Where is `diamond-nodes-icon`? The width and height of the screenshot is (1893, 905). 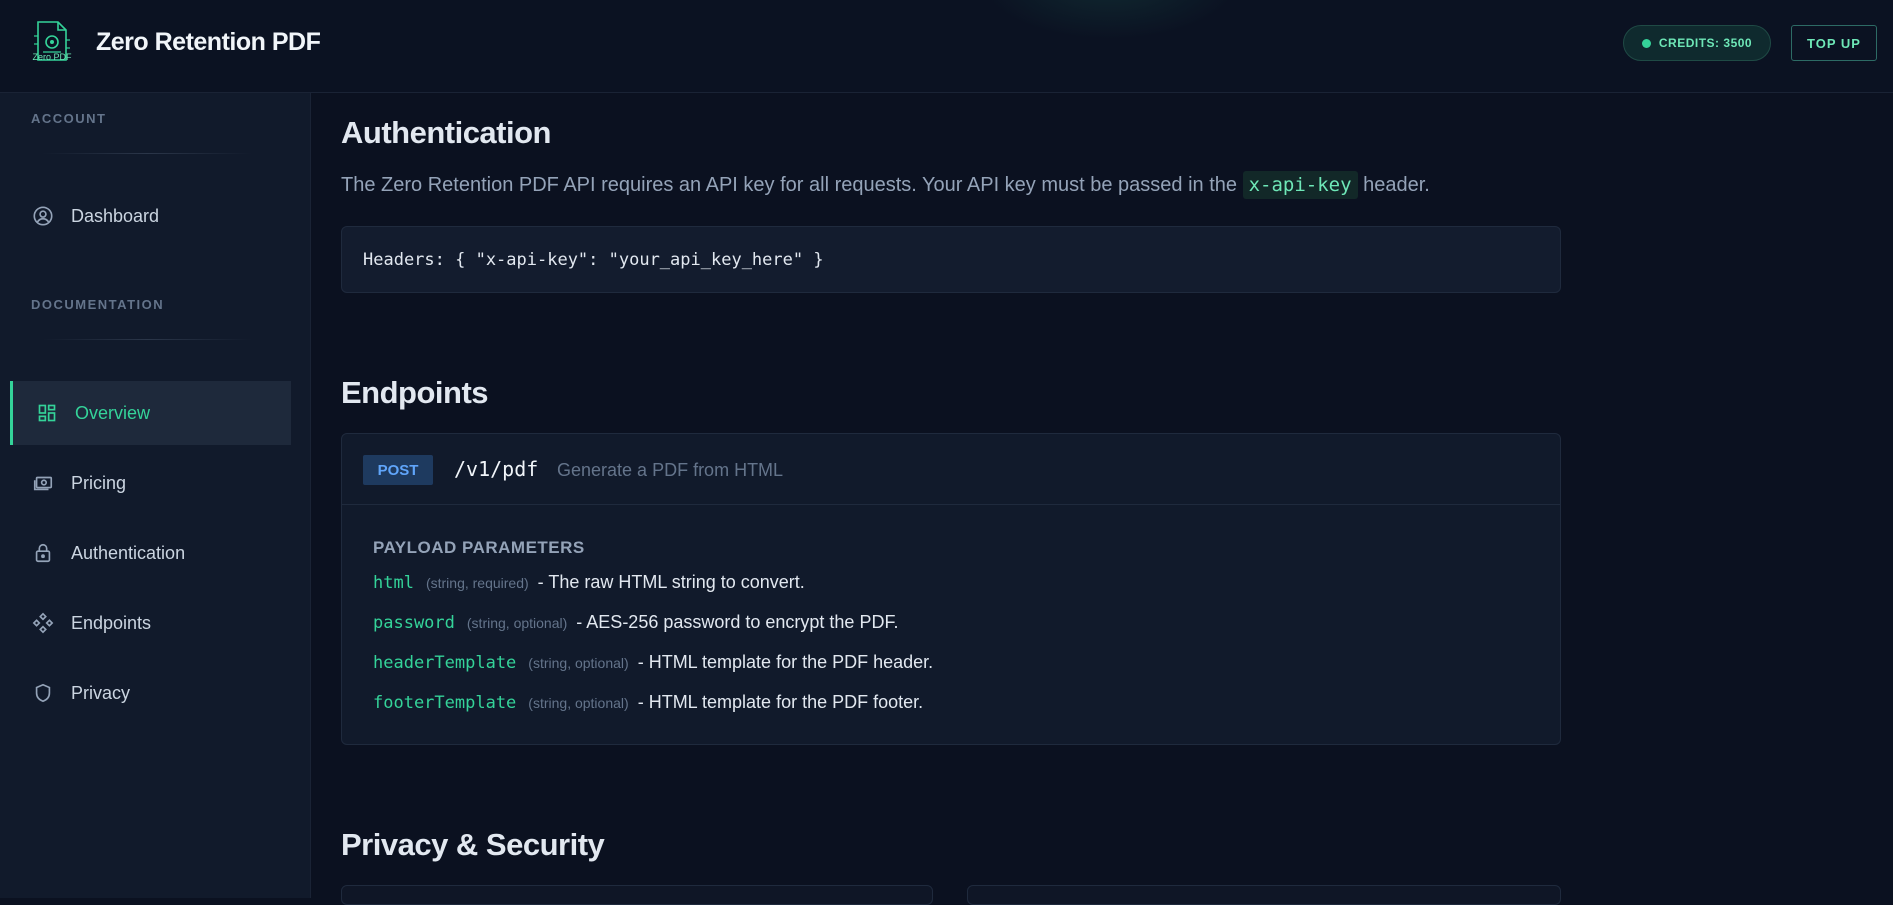 diamond-nodes-icon is located at coordinates (43, 623).